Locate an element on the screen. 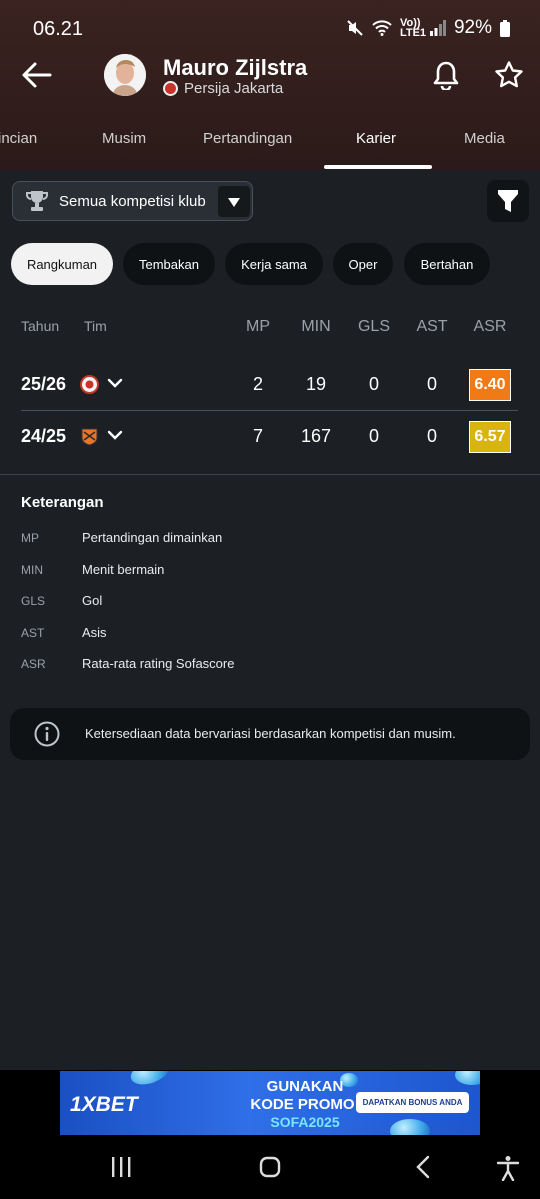 Image resolution: width=540 pixels, height=1199 pixels. dropdown-button is located at coordinates (234, 201).